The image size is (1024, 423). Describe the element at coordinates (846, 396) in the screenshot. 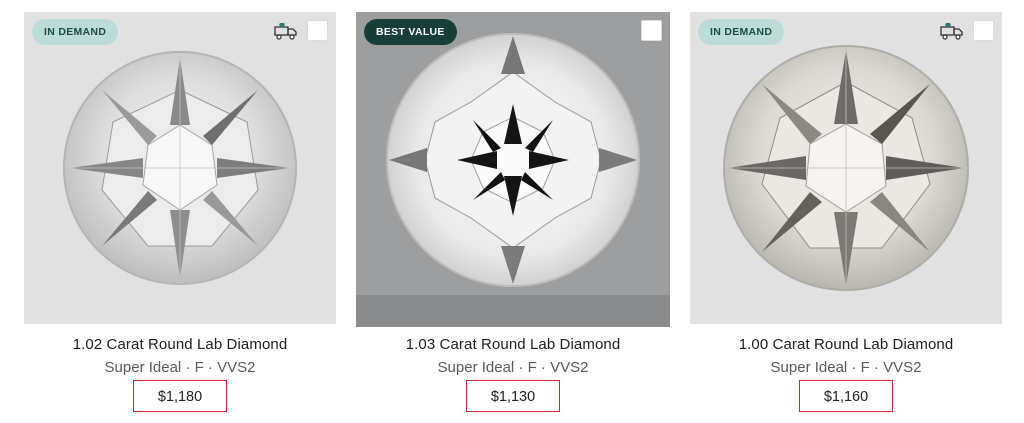

I see `product-price: $1,160` at that location.